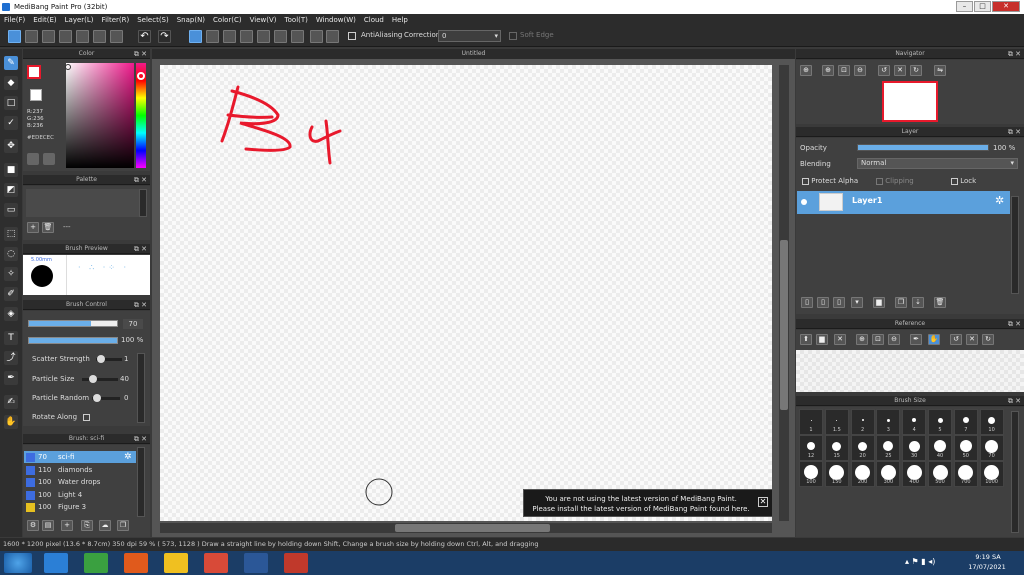 The image size is (1024, 575). Describe the element at coordinates (11, 83) in the screenshot. I see `eraser-tool-icon: ◆` at that location.